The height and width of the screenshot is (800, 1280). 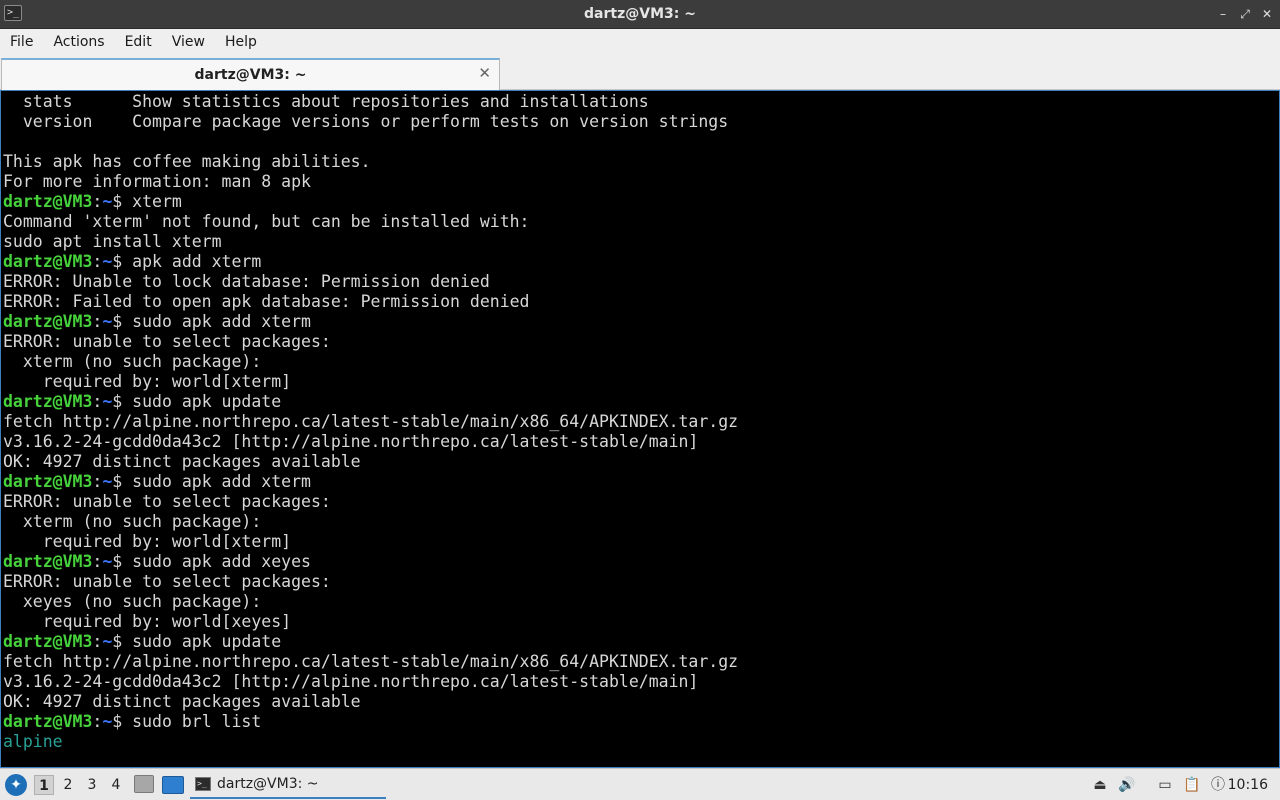 What do you see at coordinates (203, 784) in the screenshot?
I see `terminal-task-icon: >_` at bounding box center [203, 784].